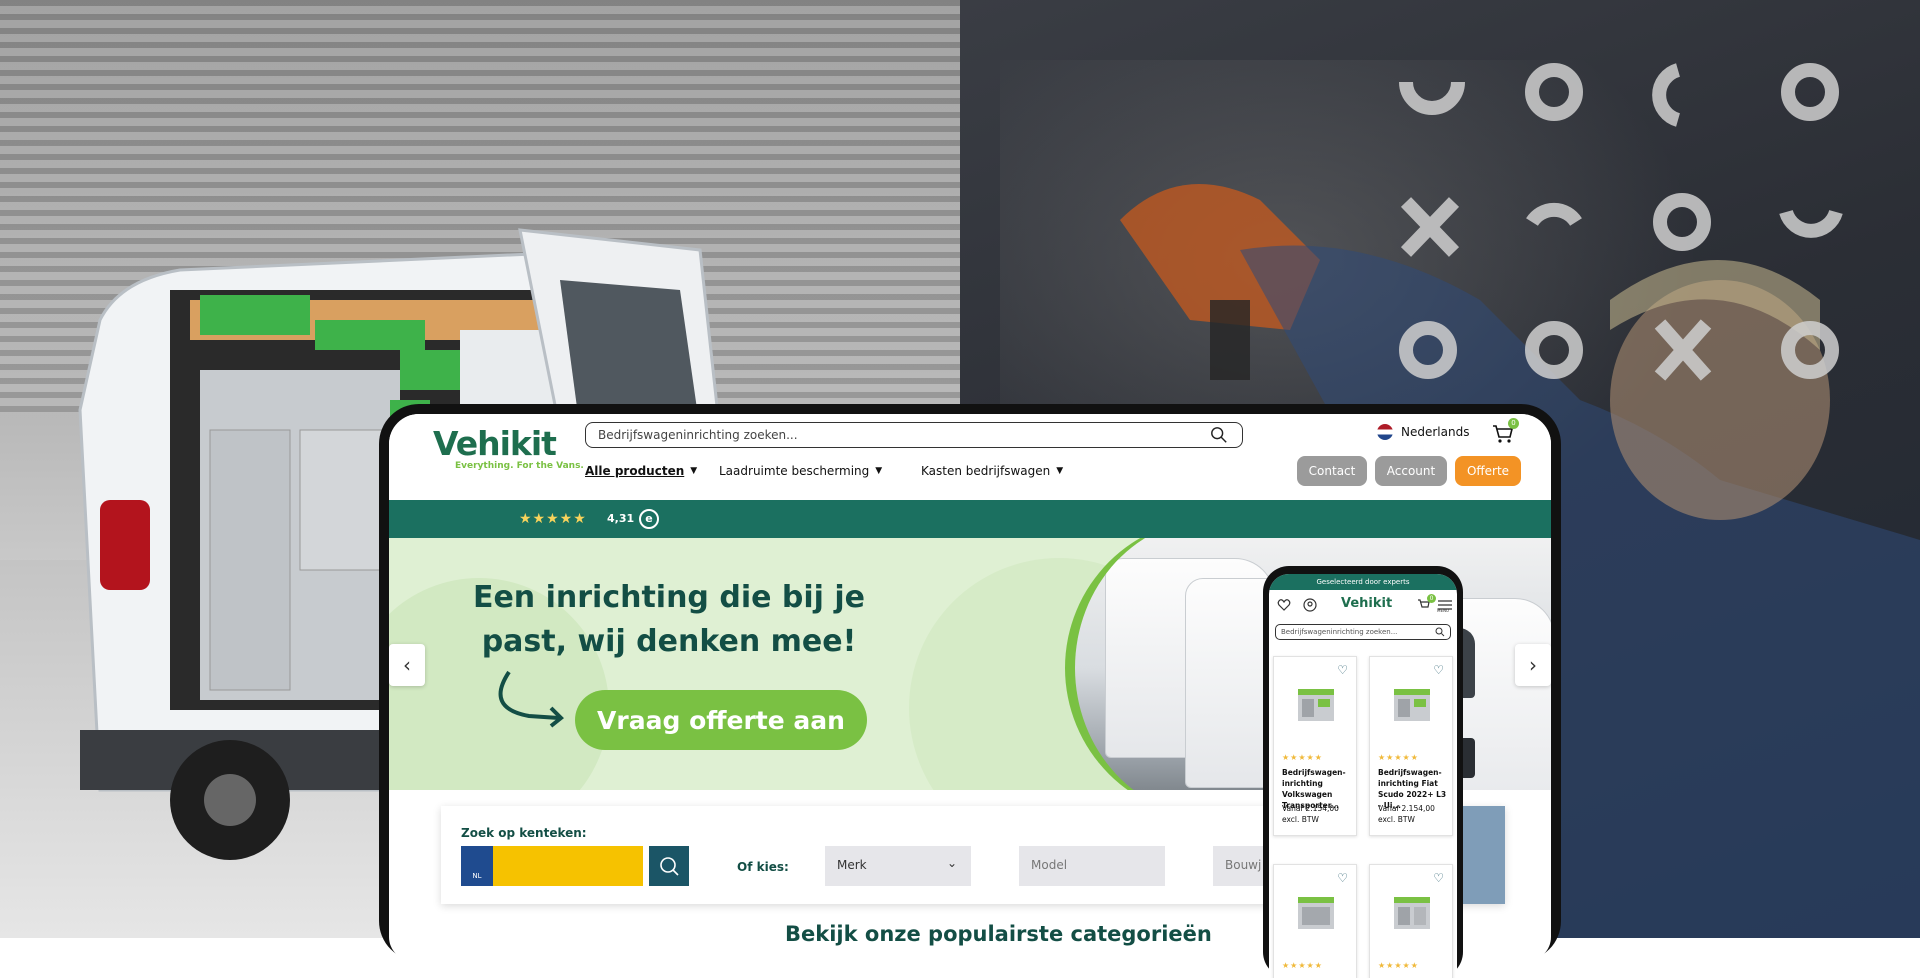 Image resolution: width=1920 pixels, height=978 pixels. Describe the element at coordinates (1310, 605) in the screenshot. I see `user-icon` at that location.